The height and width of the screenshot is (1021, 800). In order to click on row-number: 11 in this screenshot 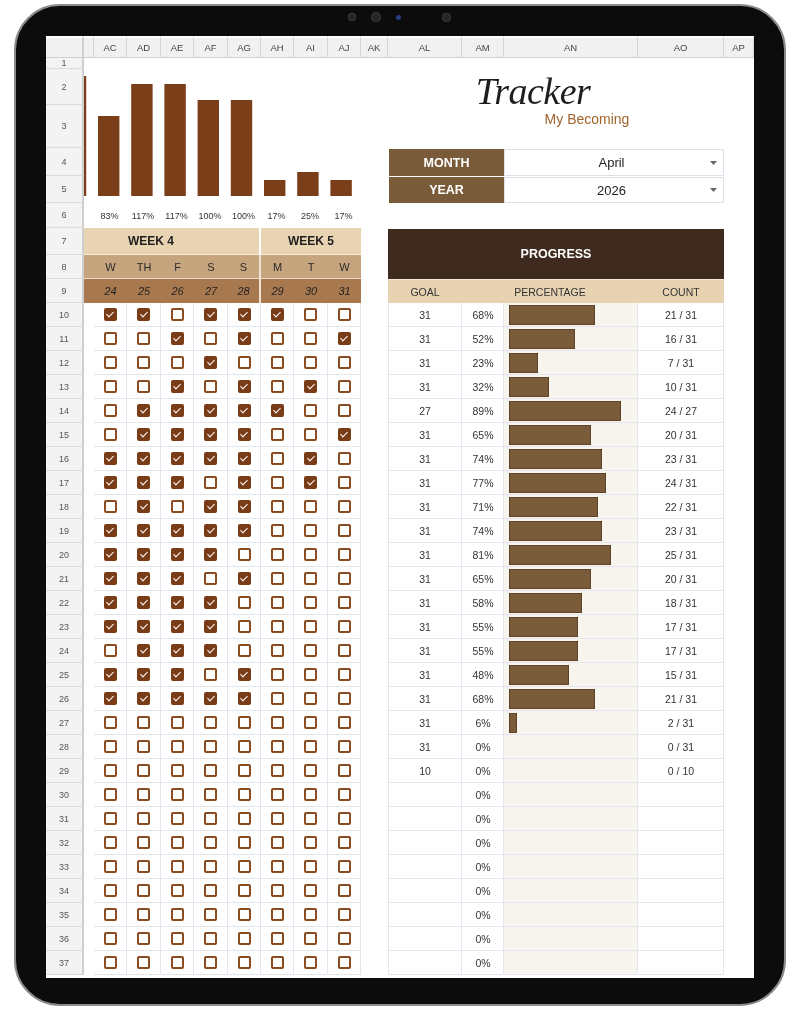, I will do `click(65, 339)`.